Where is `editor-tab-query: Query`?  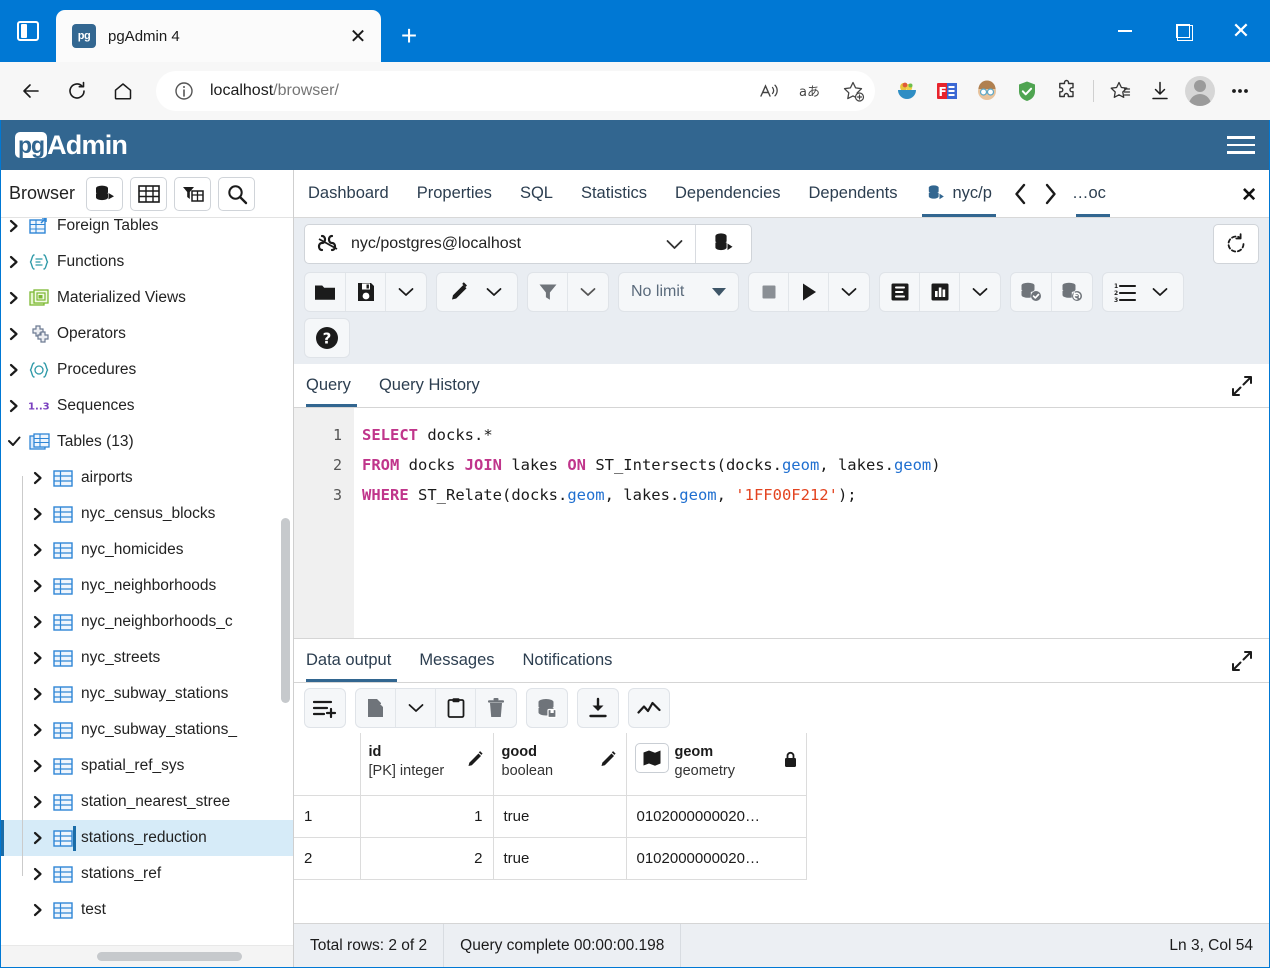
editor-tab-query: Query is located at coordinates (335, 385).